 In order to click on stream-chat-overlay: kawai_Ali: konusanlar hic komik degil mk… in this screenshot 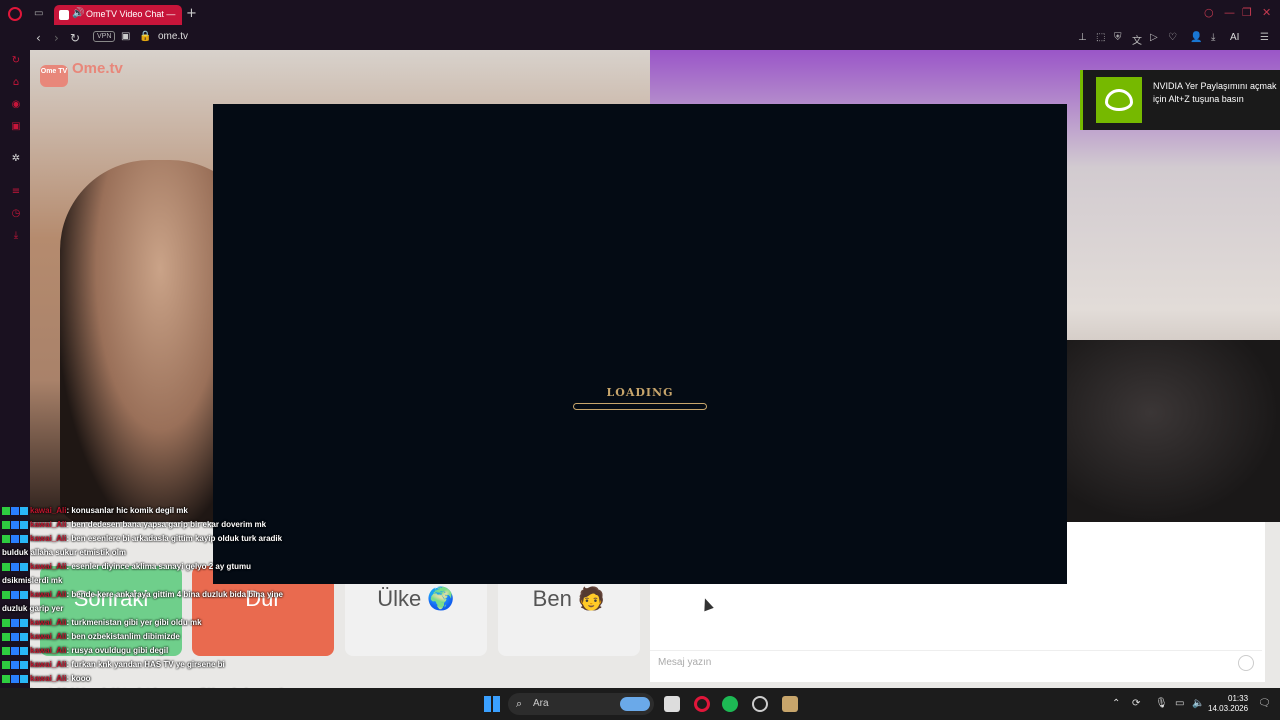, I will do `click(150, 605)`.